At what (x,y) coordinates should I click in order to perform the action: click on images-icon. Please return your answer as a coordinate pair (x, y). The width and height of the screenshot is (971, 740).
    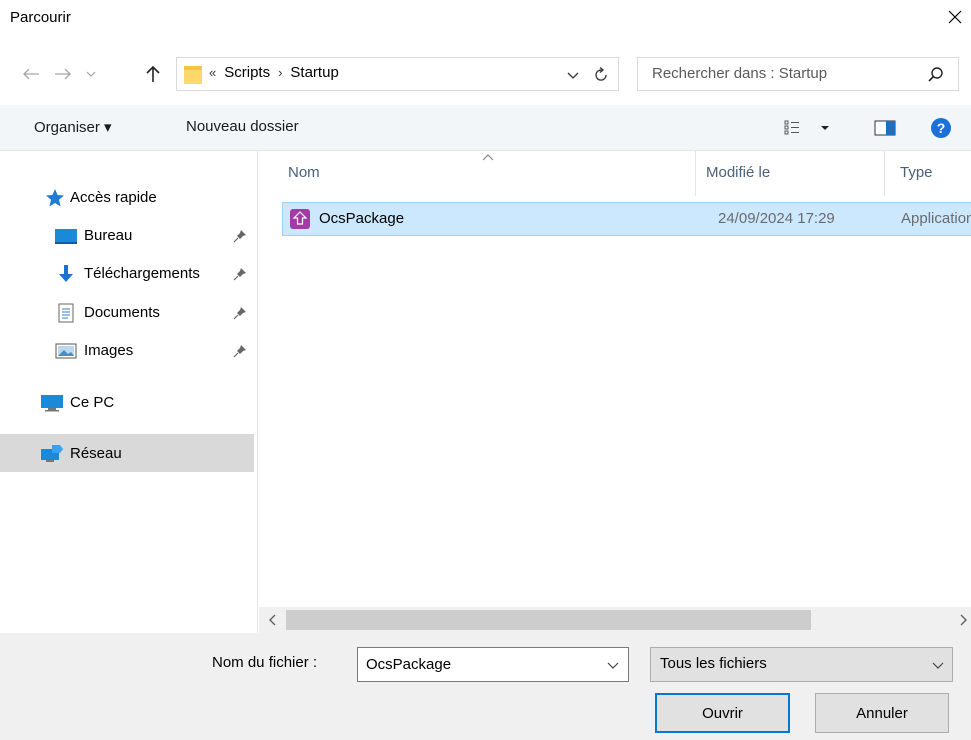
    Looking at the image, I should click on (66, 351).